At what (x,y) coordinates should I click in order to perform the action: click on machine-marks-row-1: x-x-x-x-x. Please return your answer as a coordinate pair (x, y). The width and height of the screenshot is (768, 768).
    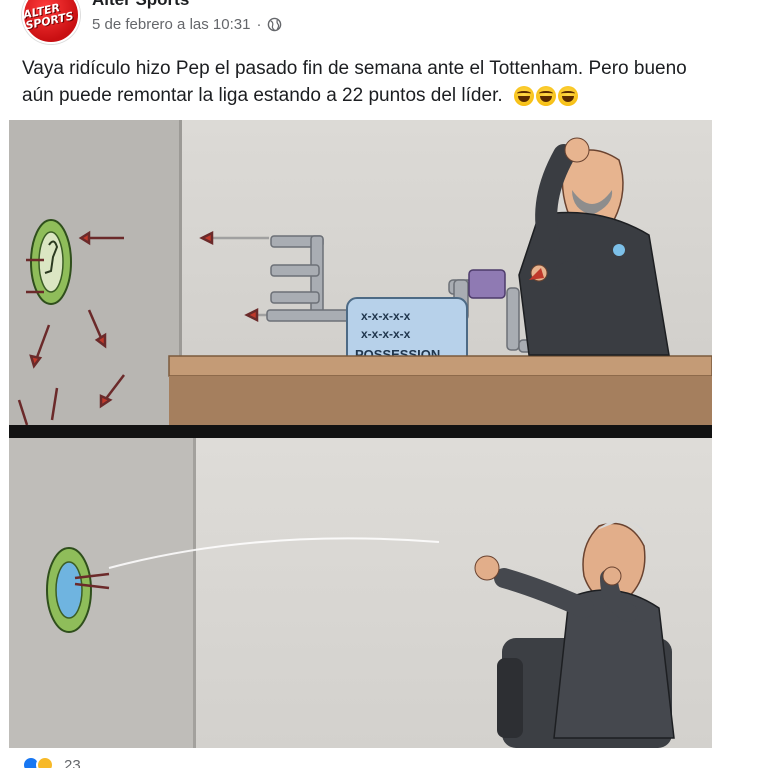
    Looking at the image, I should click on (386, 316).